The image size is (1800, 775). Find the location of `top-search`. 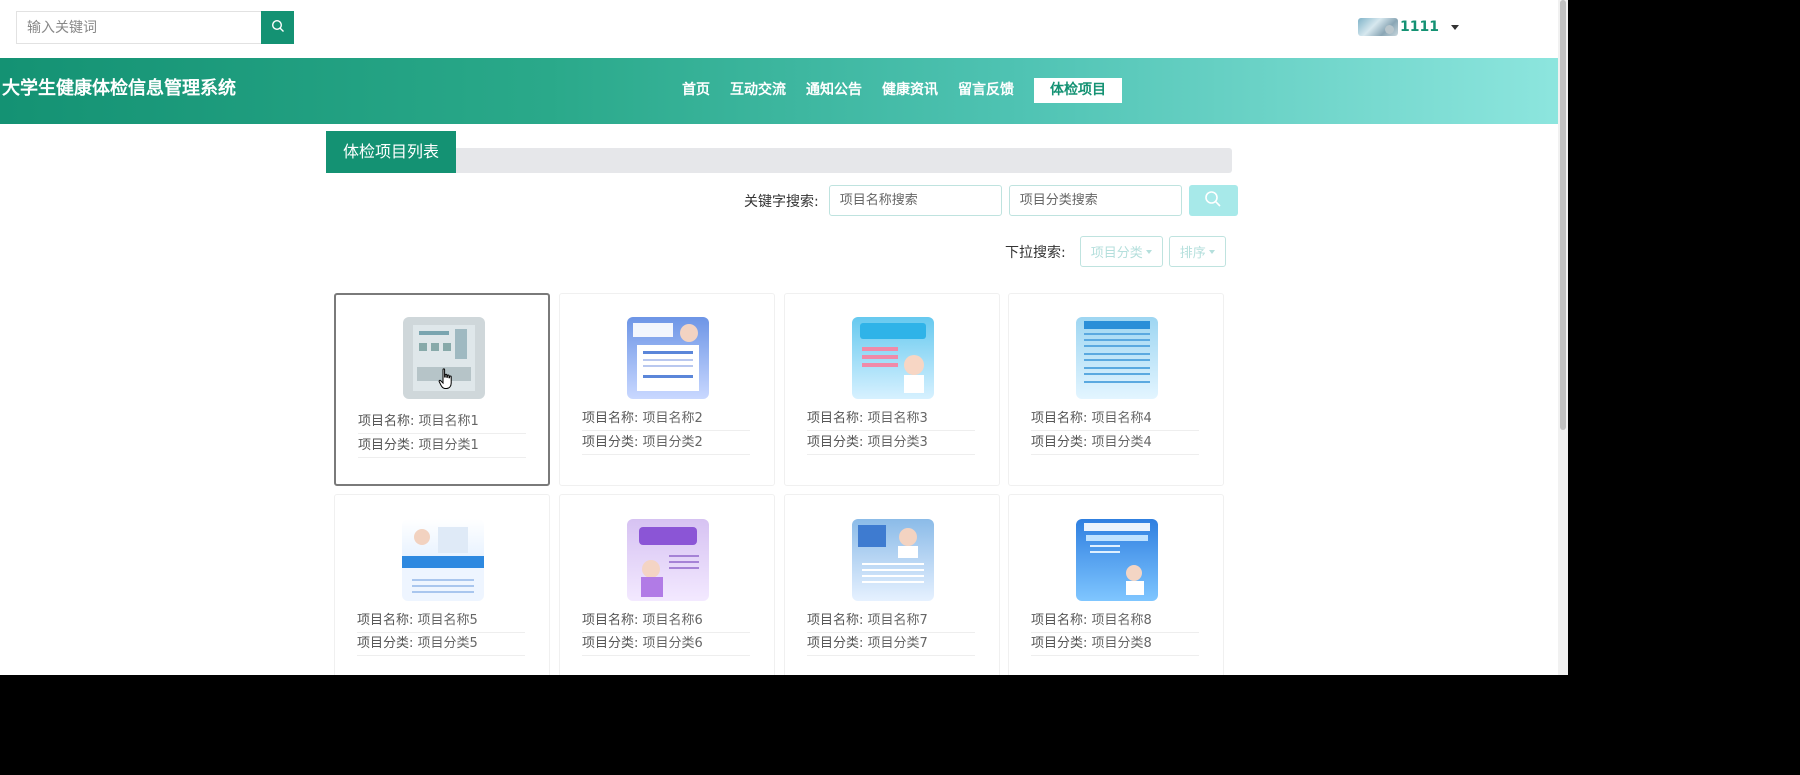

top-search is located at coordinates (155, 27).